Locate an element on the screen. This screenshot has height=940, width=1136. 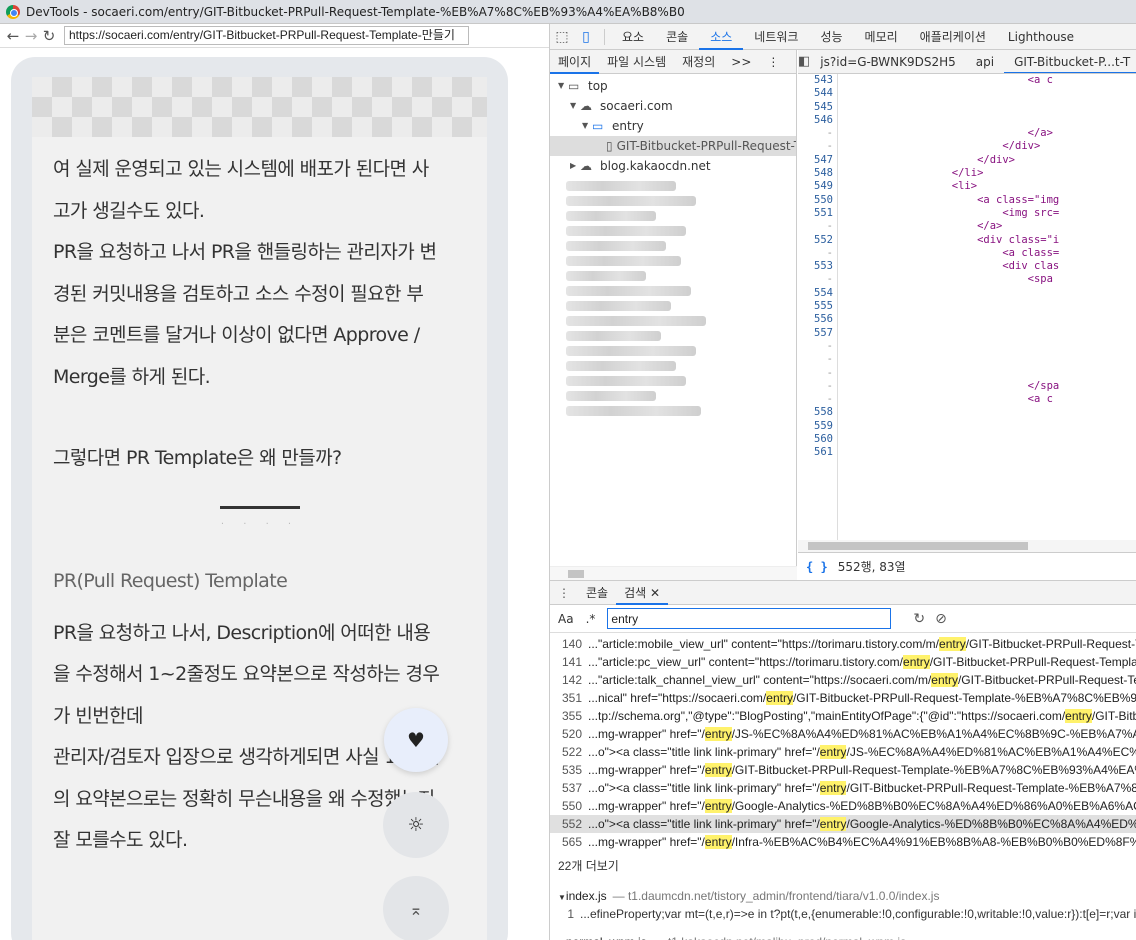
tree-node-domain: ▼ ☁ socaeri.com is located at coordinates (673, 106).